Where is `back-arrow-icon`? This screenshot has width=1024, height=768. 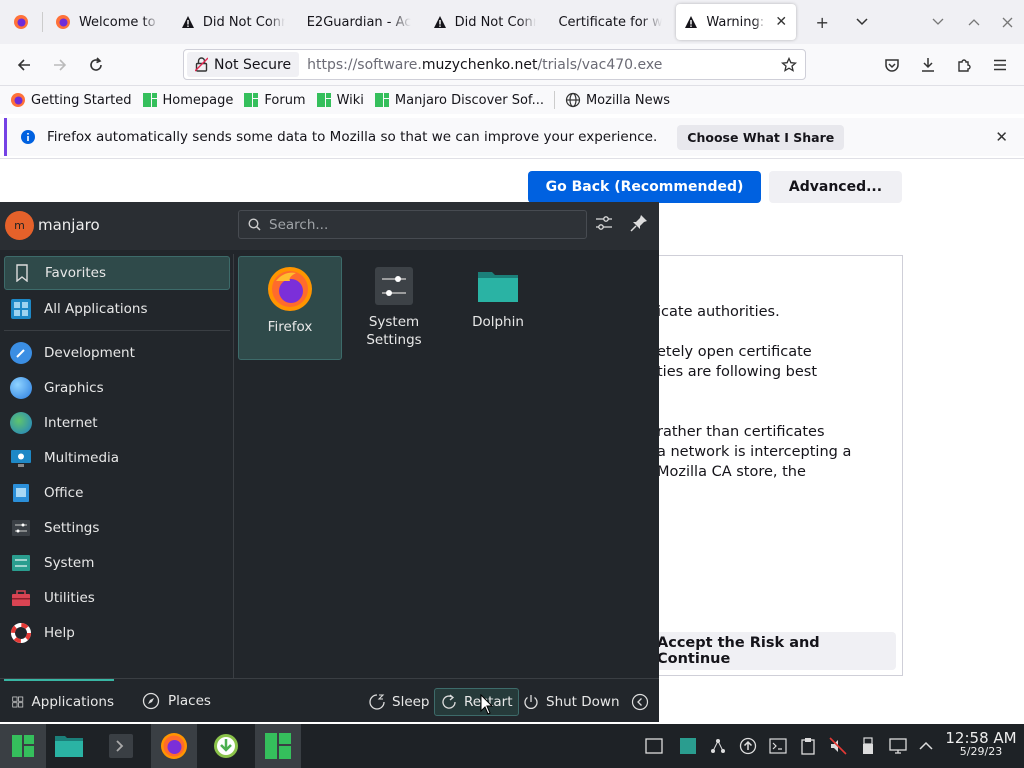 back-arrow-icon is located at coordinates (23, 64).